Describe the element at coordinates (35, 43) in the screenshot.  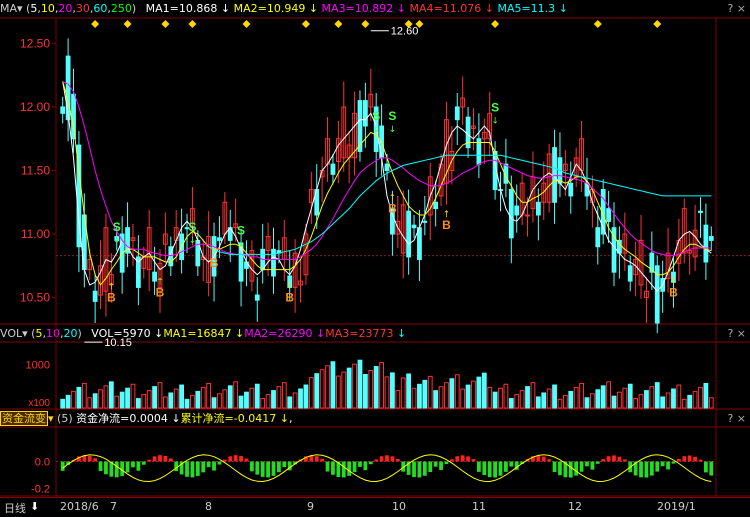
I see `y-tick-label: 12.50` at that location.